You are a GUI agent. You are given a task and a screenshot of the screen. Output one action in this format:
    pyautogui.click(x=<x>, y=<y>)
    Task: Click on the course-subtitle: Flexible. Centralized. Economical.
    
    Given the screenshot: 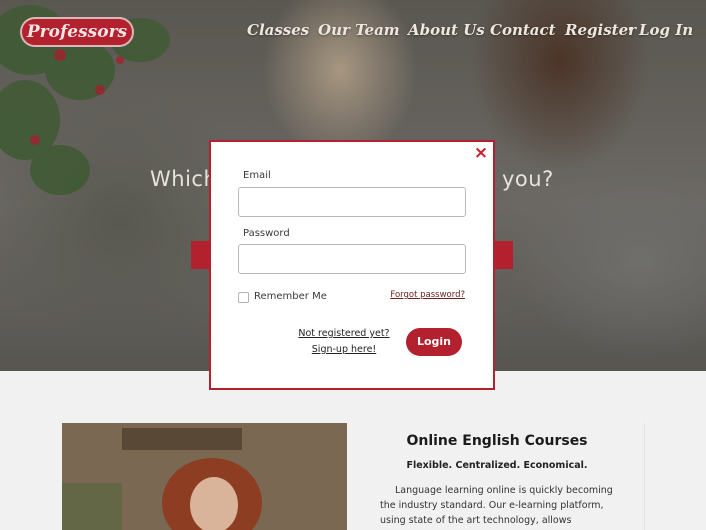 What is the action you would take?
    pyautogui.click(x=497, y=465)
    